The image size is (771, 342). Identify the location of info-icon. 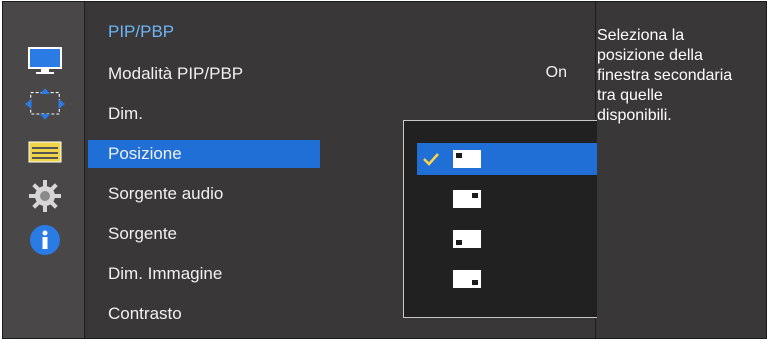
(45, 240).